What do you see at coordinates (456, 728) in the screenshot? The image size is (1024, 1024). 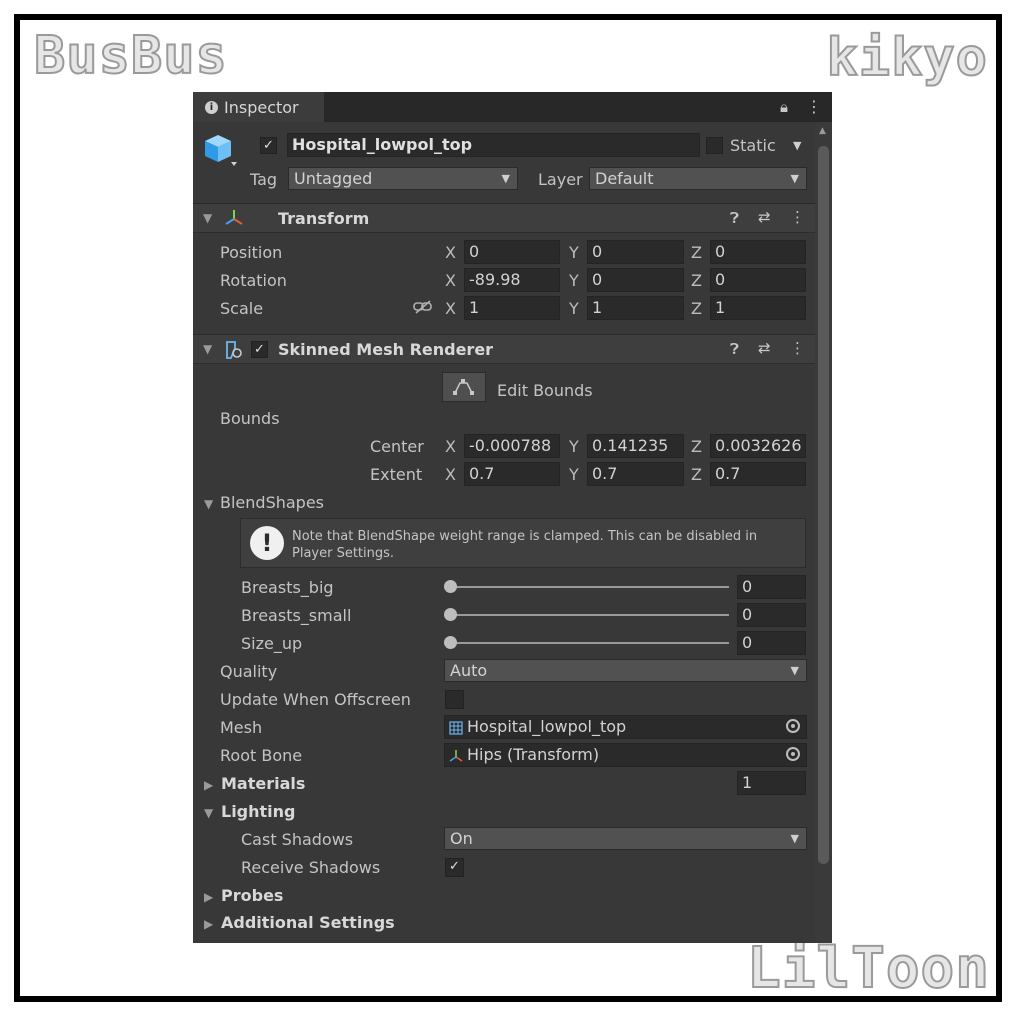 I see `mesh-icon` at bounding box center [456, 728].